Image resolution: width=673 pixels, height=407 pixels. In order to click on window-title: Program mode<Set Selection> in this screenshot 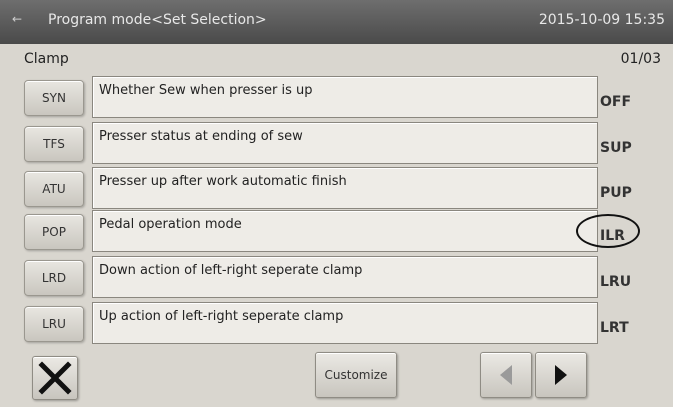, I will do `click(157, 20)`.